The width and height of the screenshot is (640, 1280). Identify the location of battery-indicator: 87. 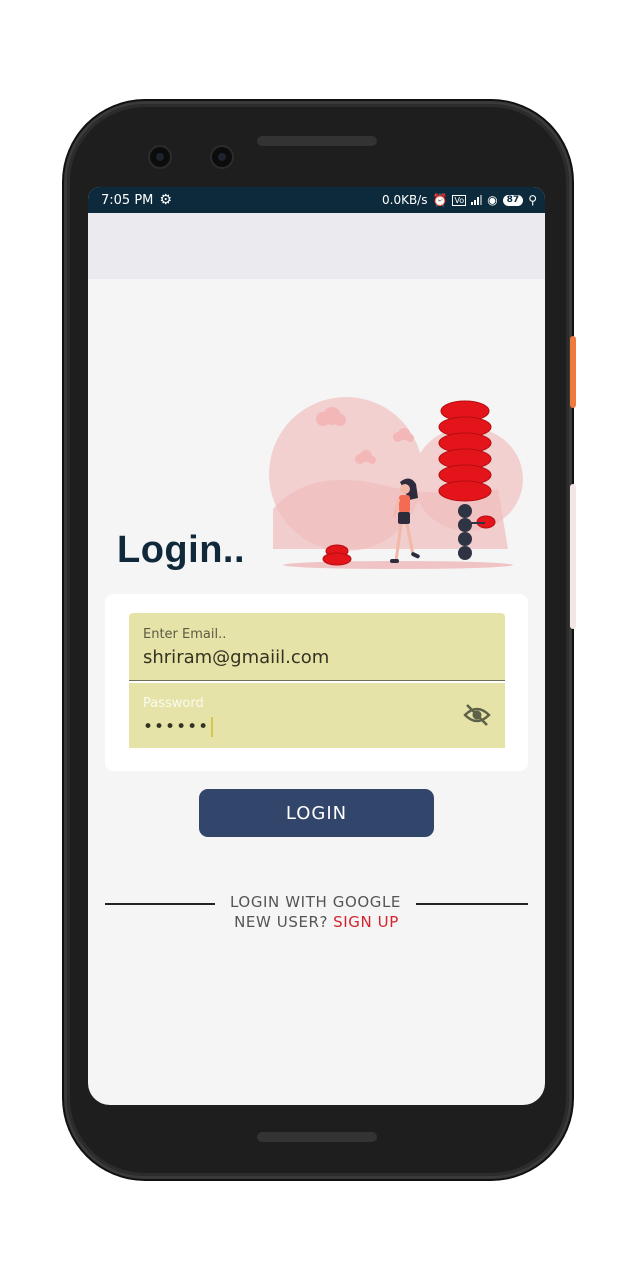
(513, 200).